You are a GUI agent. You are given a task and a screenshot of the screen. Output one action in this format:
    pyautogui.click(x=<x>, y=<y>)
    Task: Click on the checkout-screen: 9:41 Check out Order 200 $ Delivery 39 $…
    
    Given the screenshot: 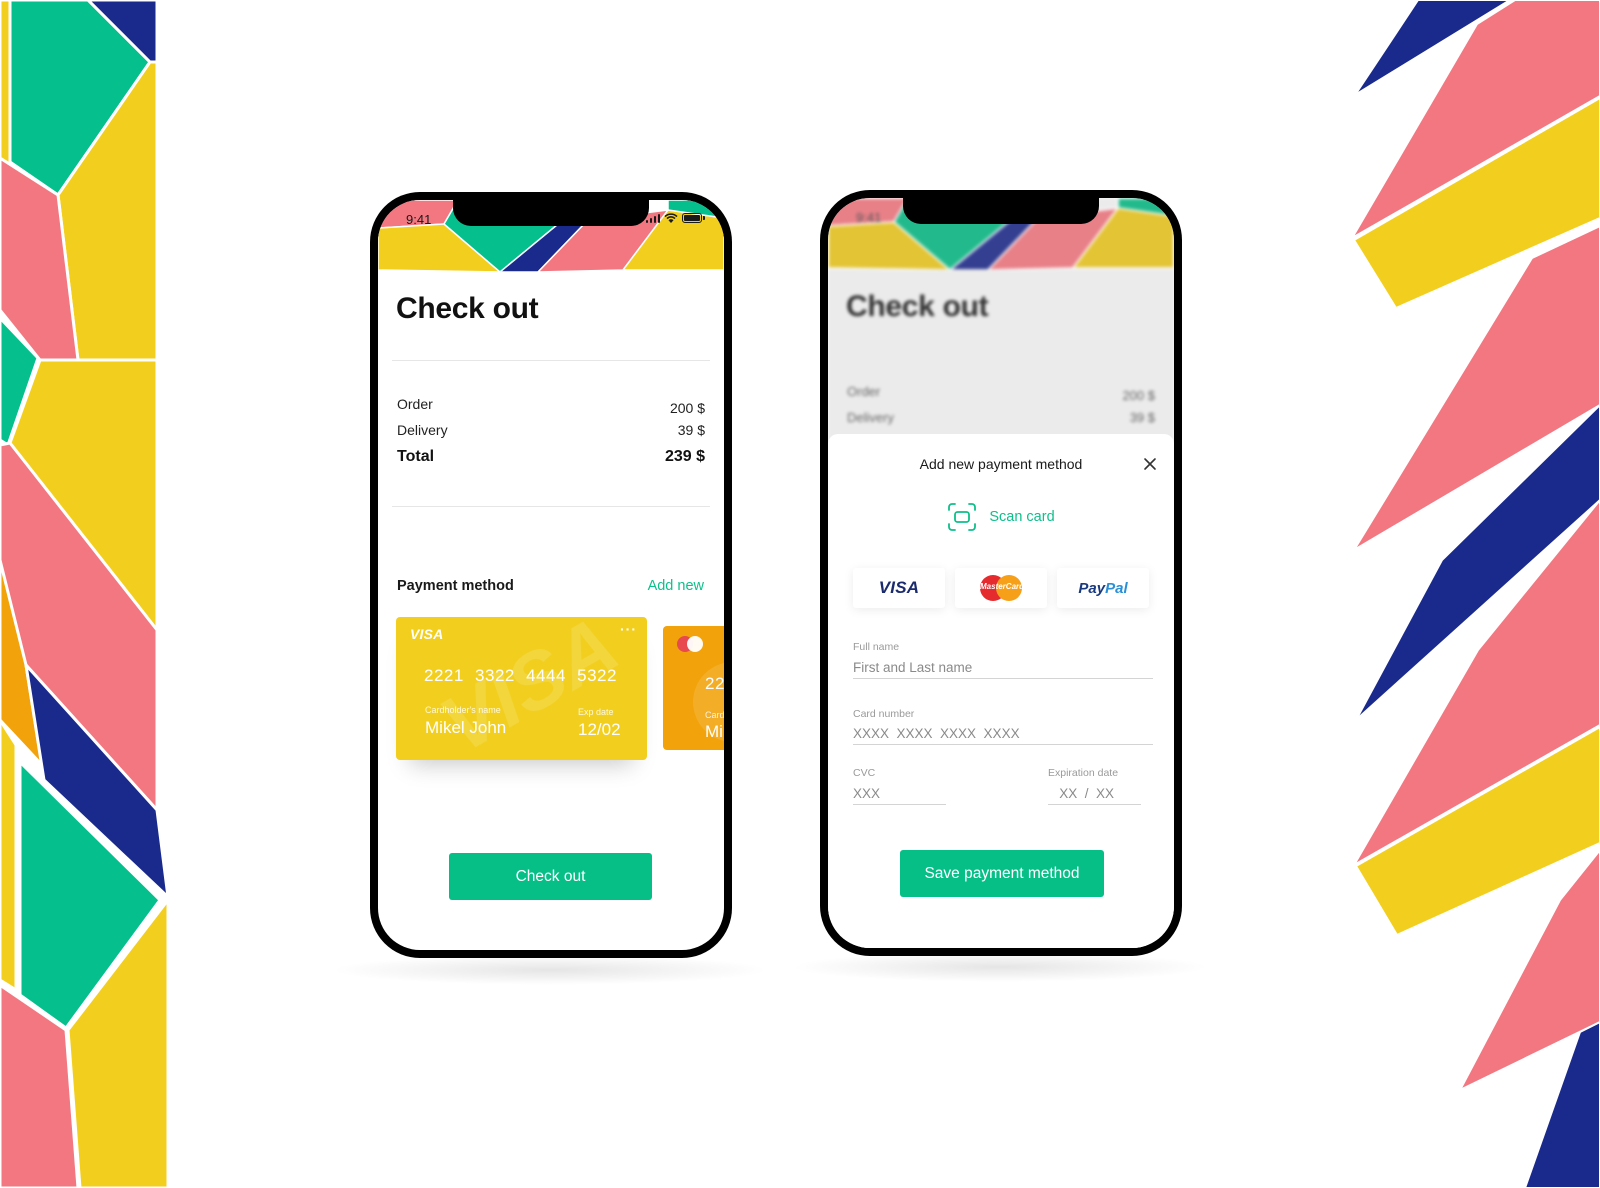 What is the action you would take?
    pyautogui.click(x=551, y=575)
    